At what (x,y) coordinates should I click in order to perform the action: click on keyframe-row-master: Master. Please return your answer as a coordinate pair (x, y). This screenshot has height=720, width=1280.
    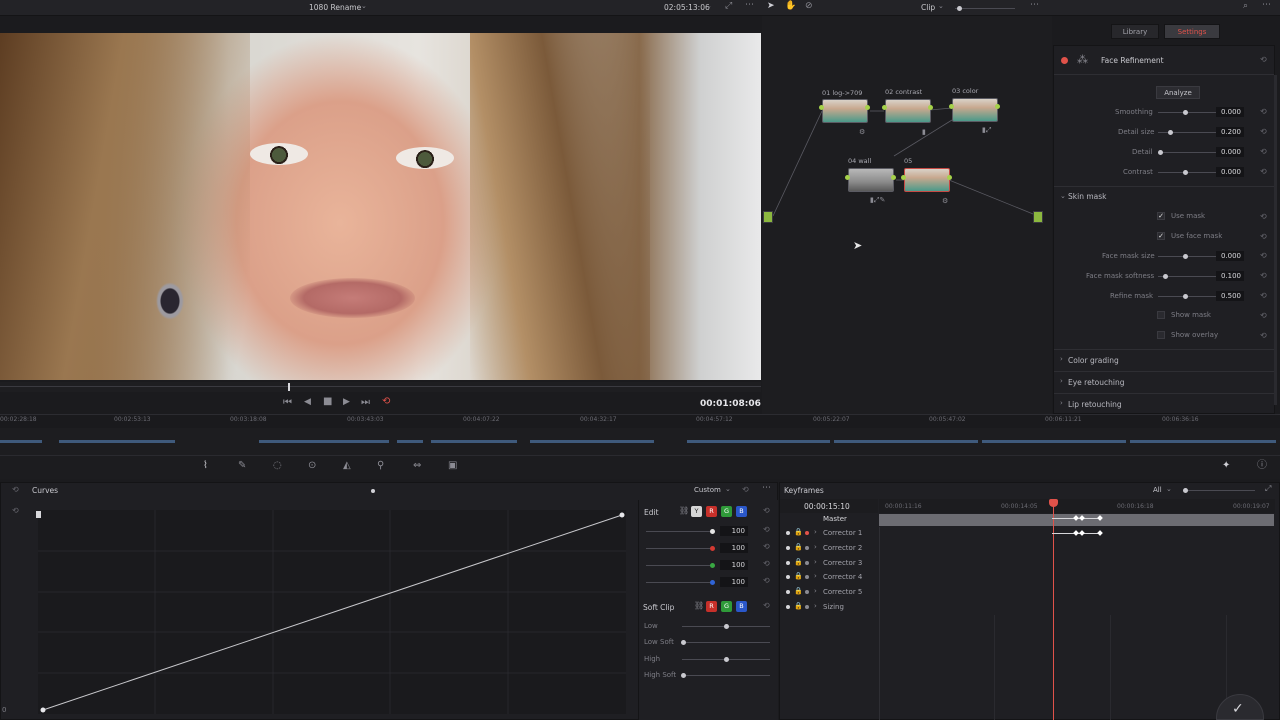
    Looking at the image, I should click on (835, 519).